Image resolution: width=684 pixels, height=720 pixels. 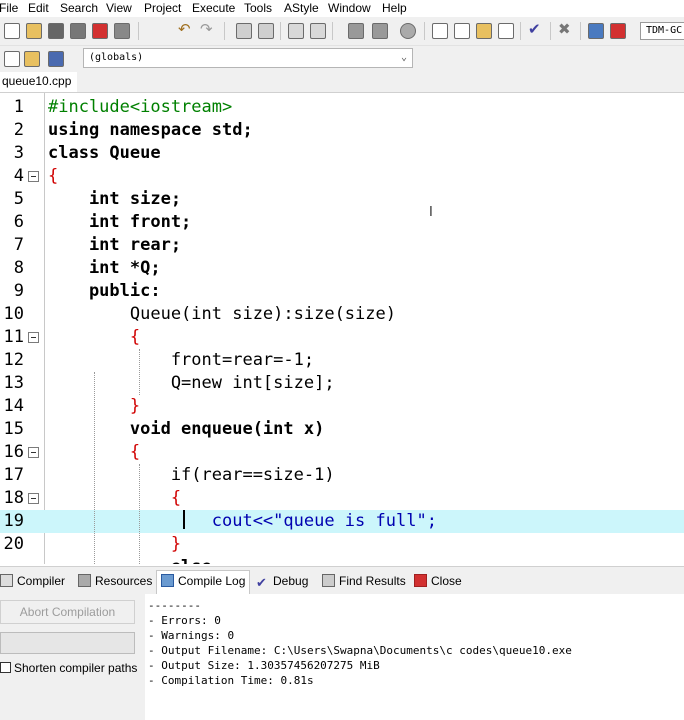 What do you see at coordinates (394, 8) in the screenshot?
I see `menu-help: Help` at bounding box center [394, 8].